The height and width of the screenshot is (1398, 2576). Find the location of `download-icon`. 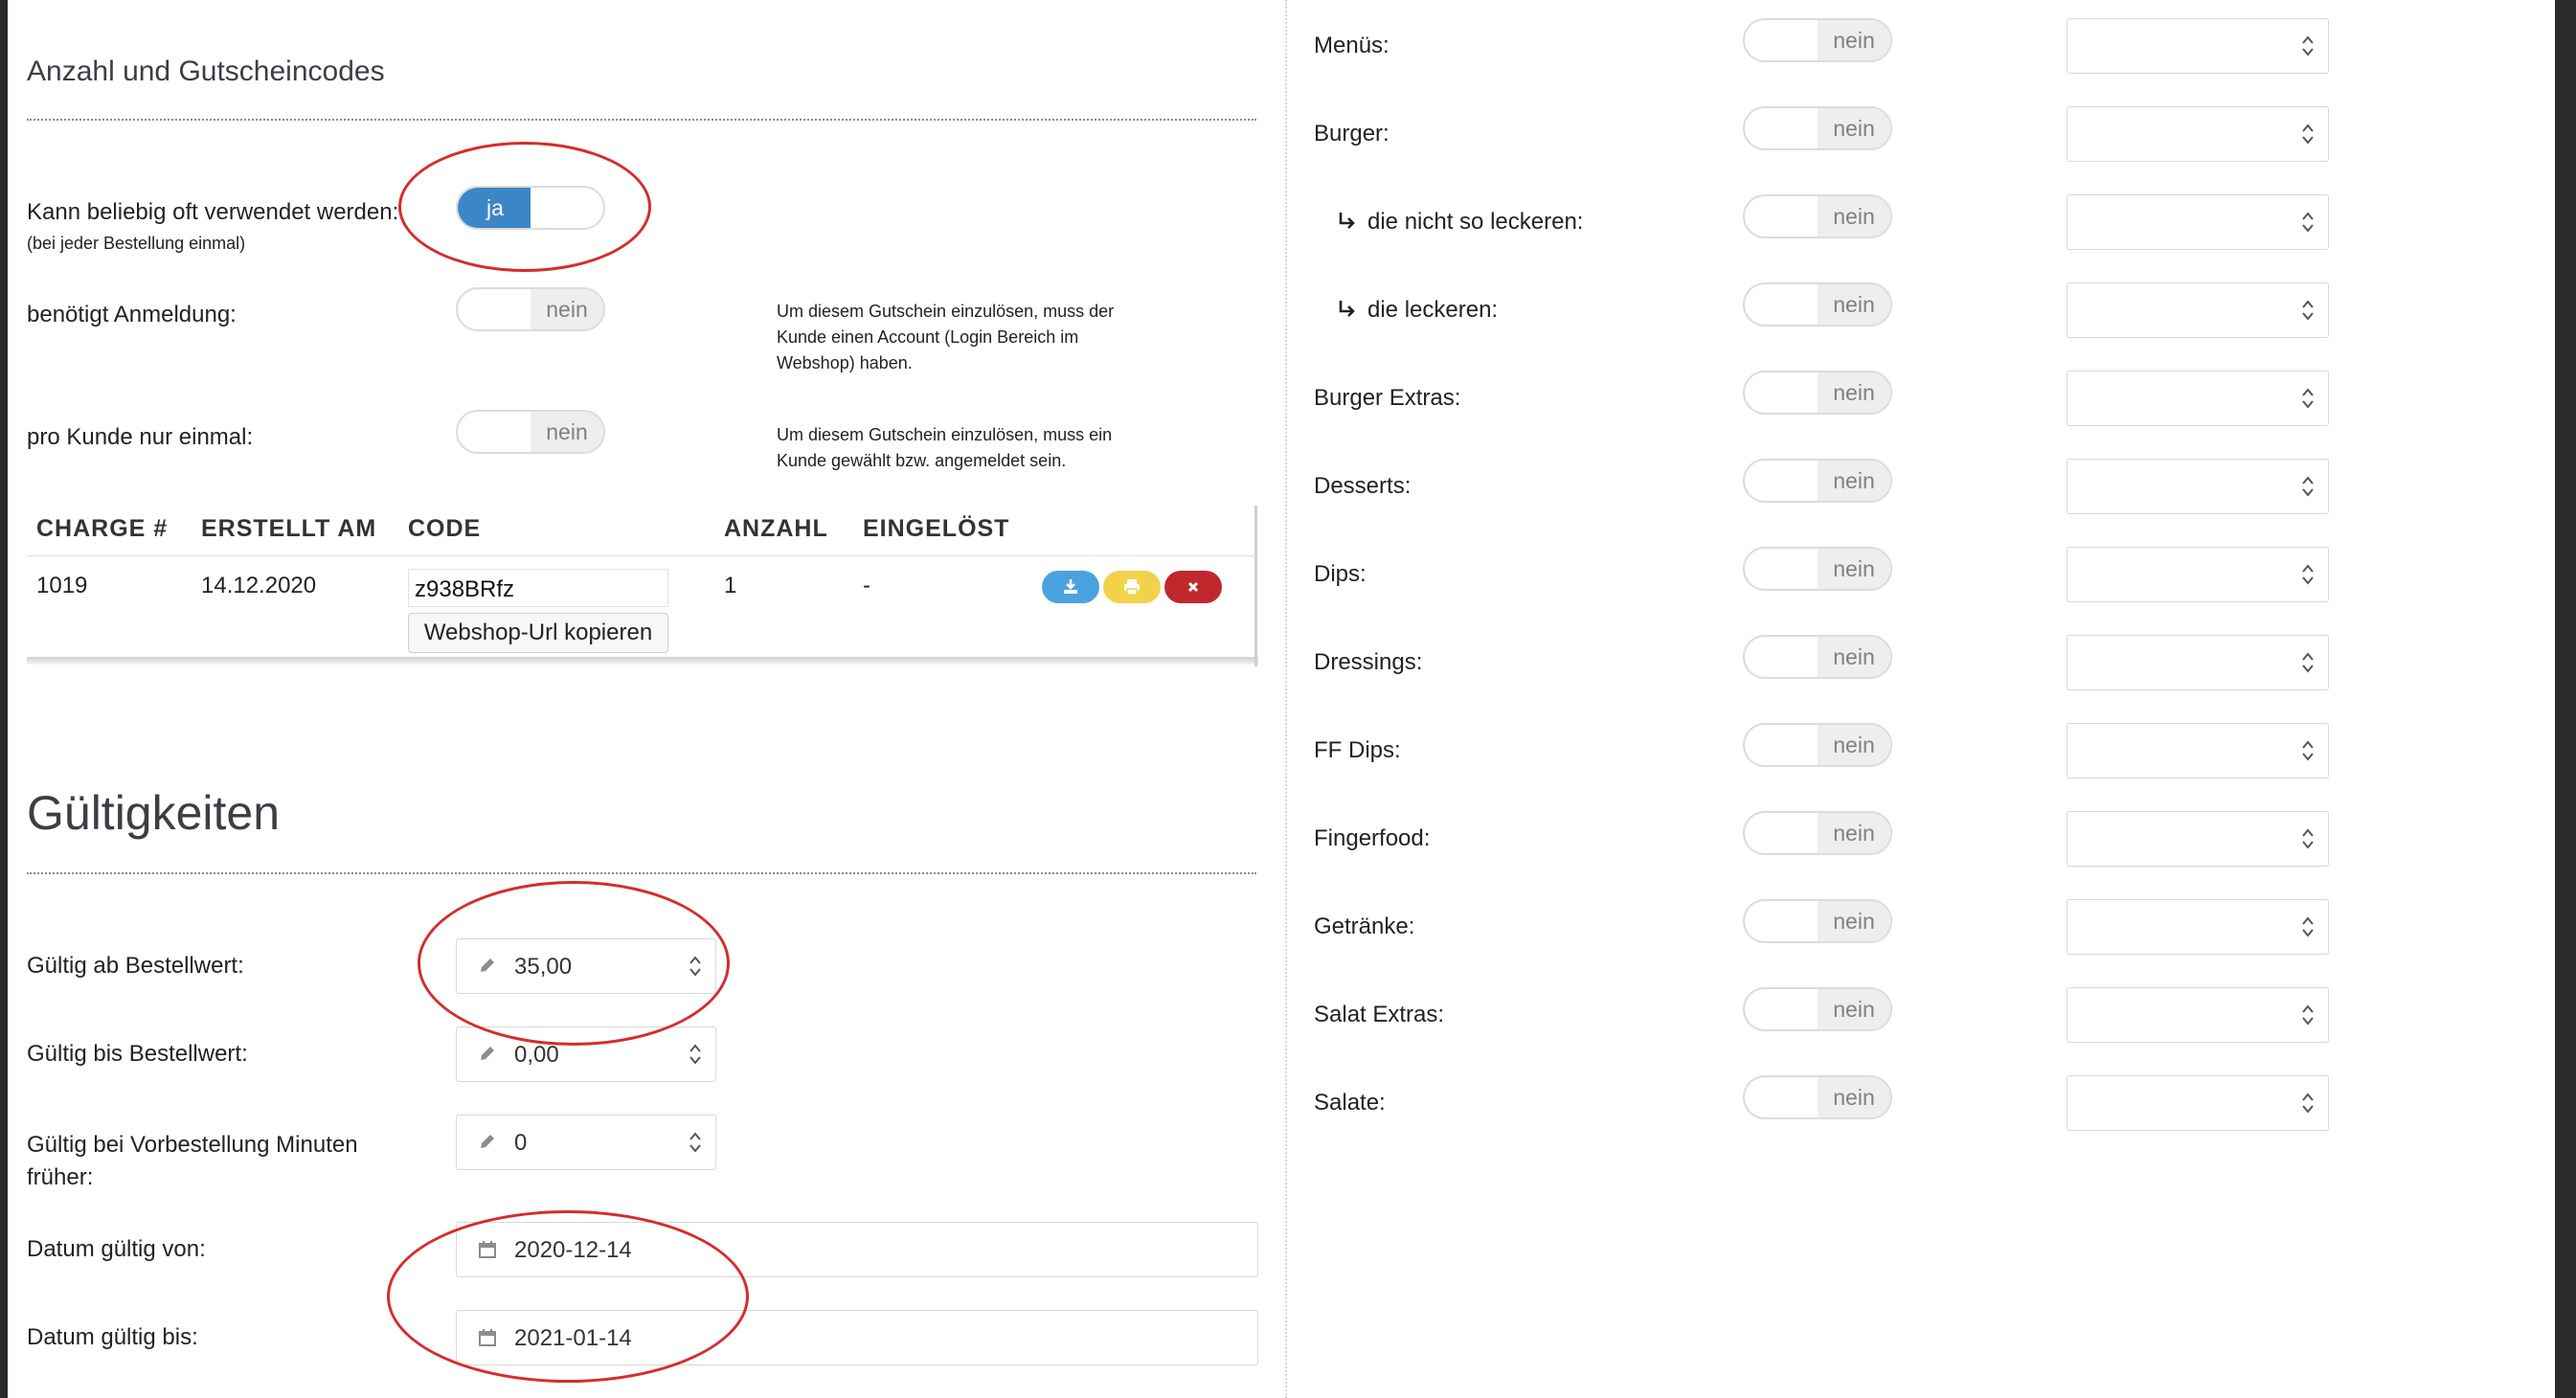

download-icon is located at coordinates (1070, 586).